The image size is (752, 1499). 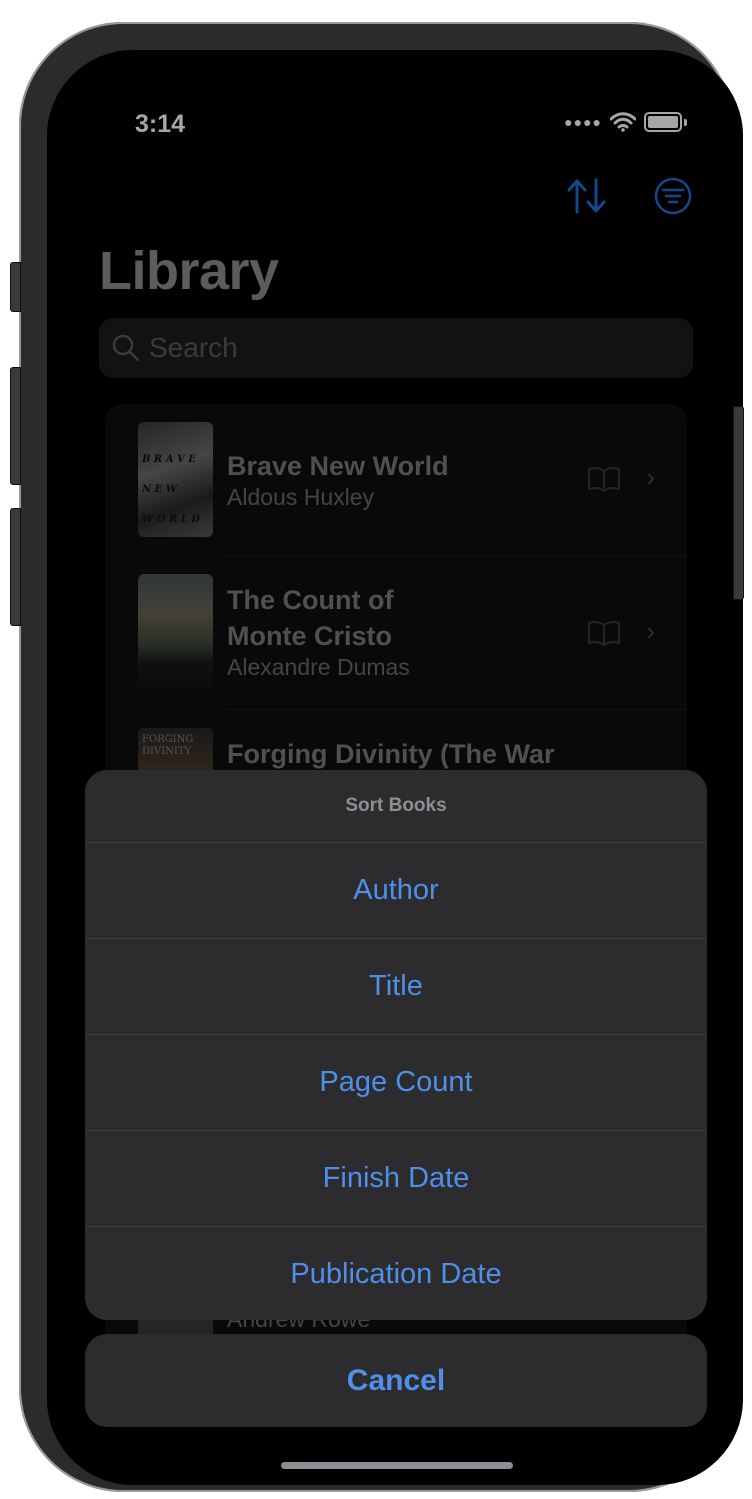 I want to click on sort-option-title: Title, so click(x=396, y=987).